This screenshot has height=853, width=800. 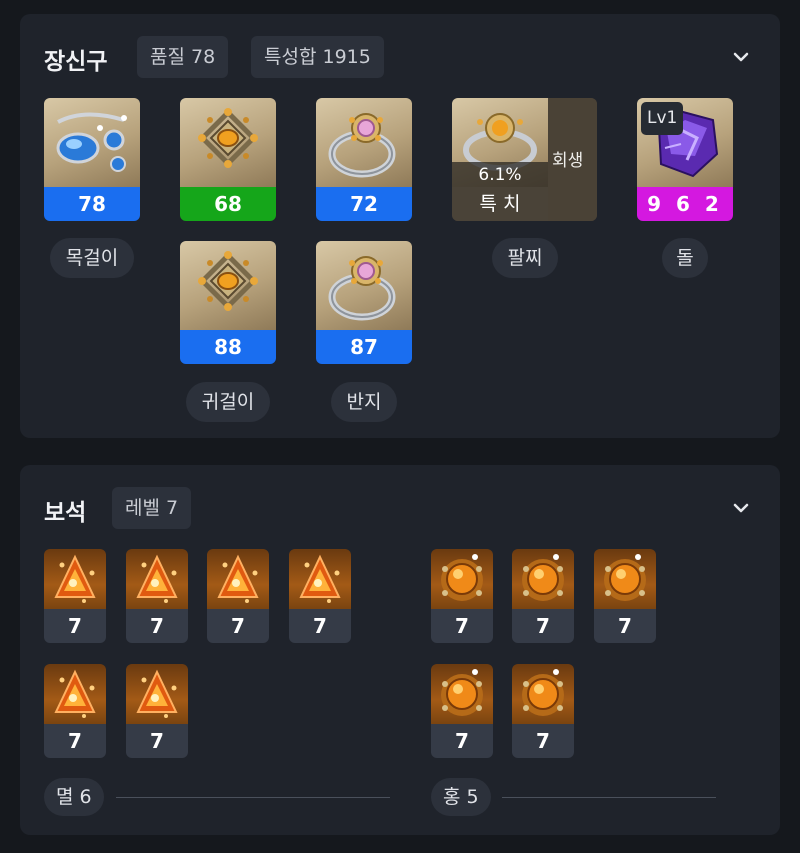 I want to click on ring-1-quality: 72, so click(x=364, y=204).